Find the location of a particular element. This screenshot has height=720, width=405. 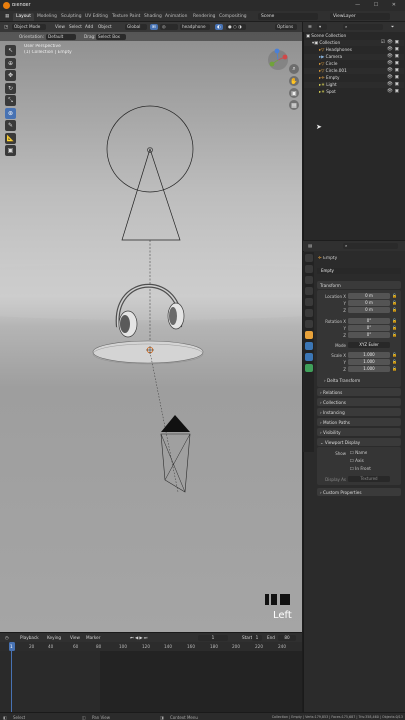

tab-sculpting: Sculpting is located at coordinates (71, 17).